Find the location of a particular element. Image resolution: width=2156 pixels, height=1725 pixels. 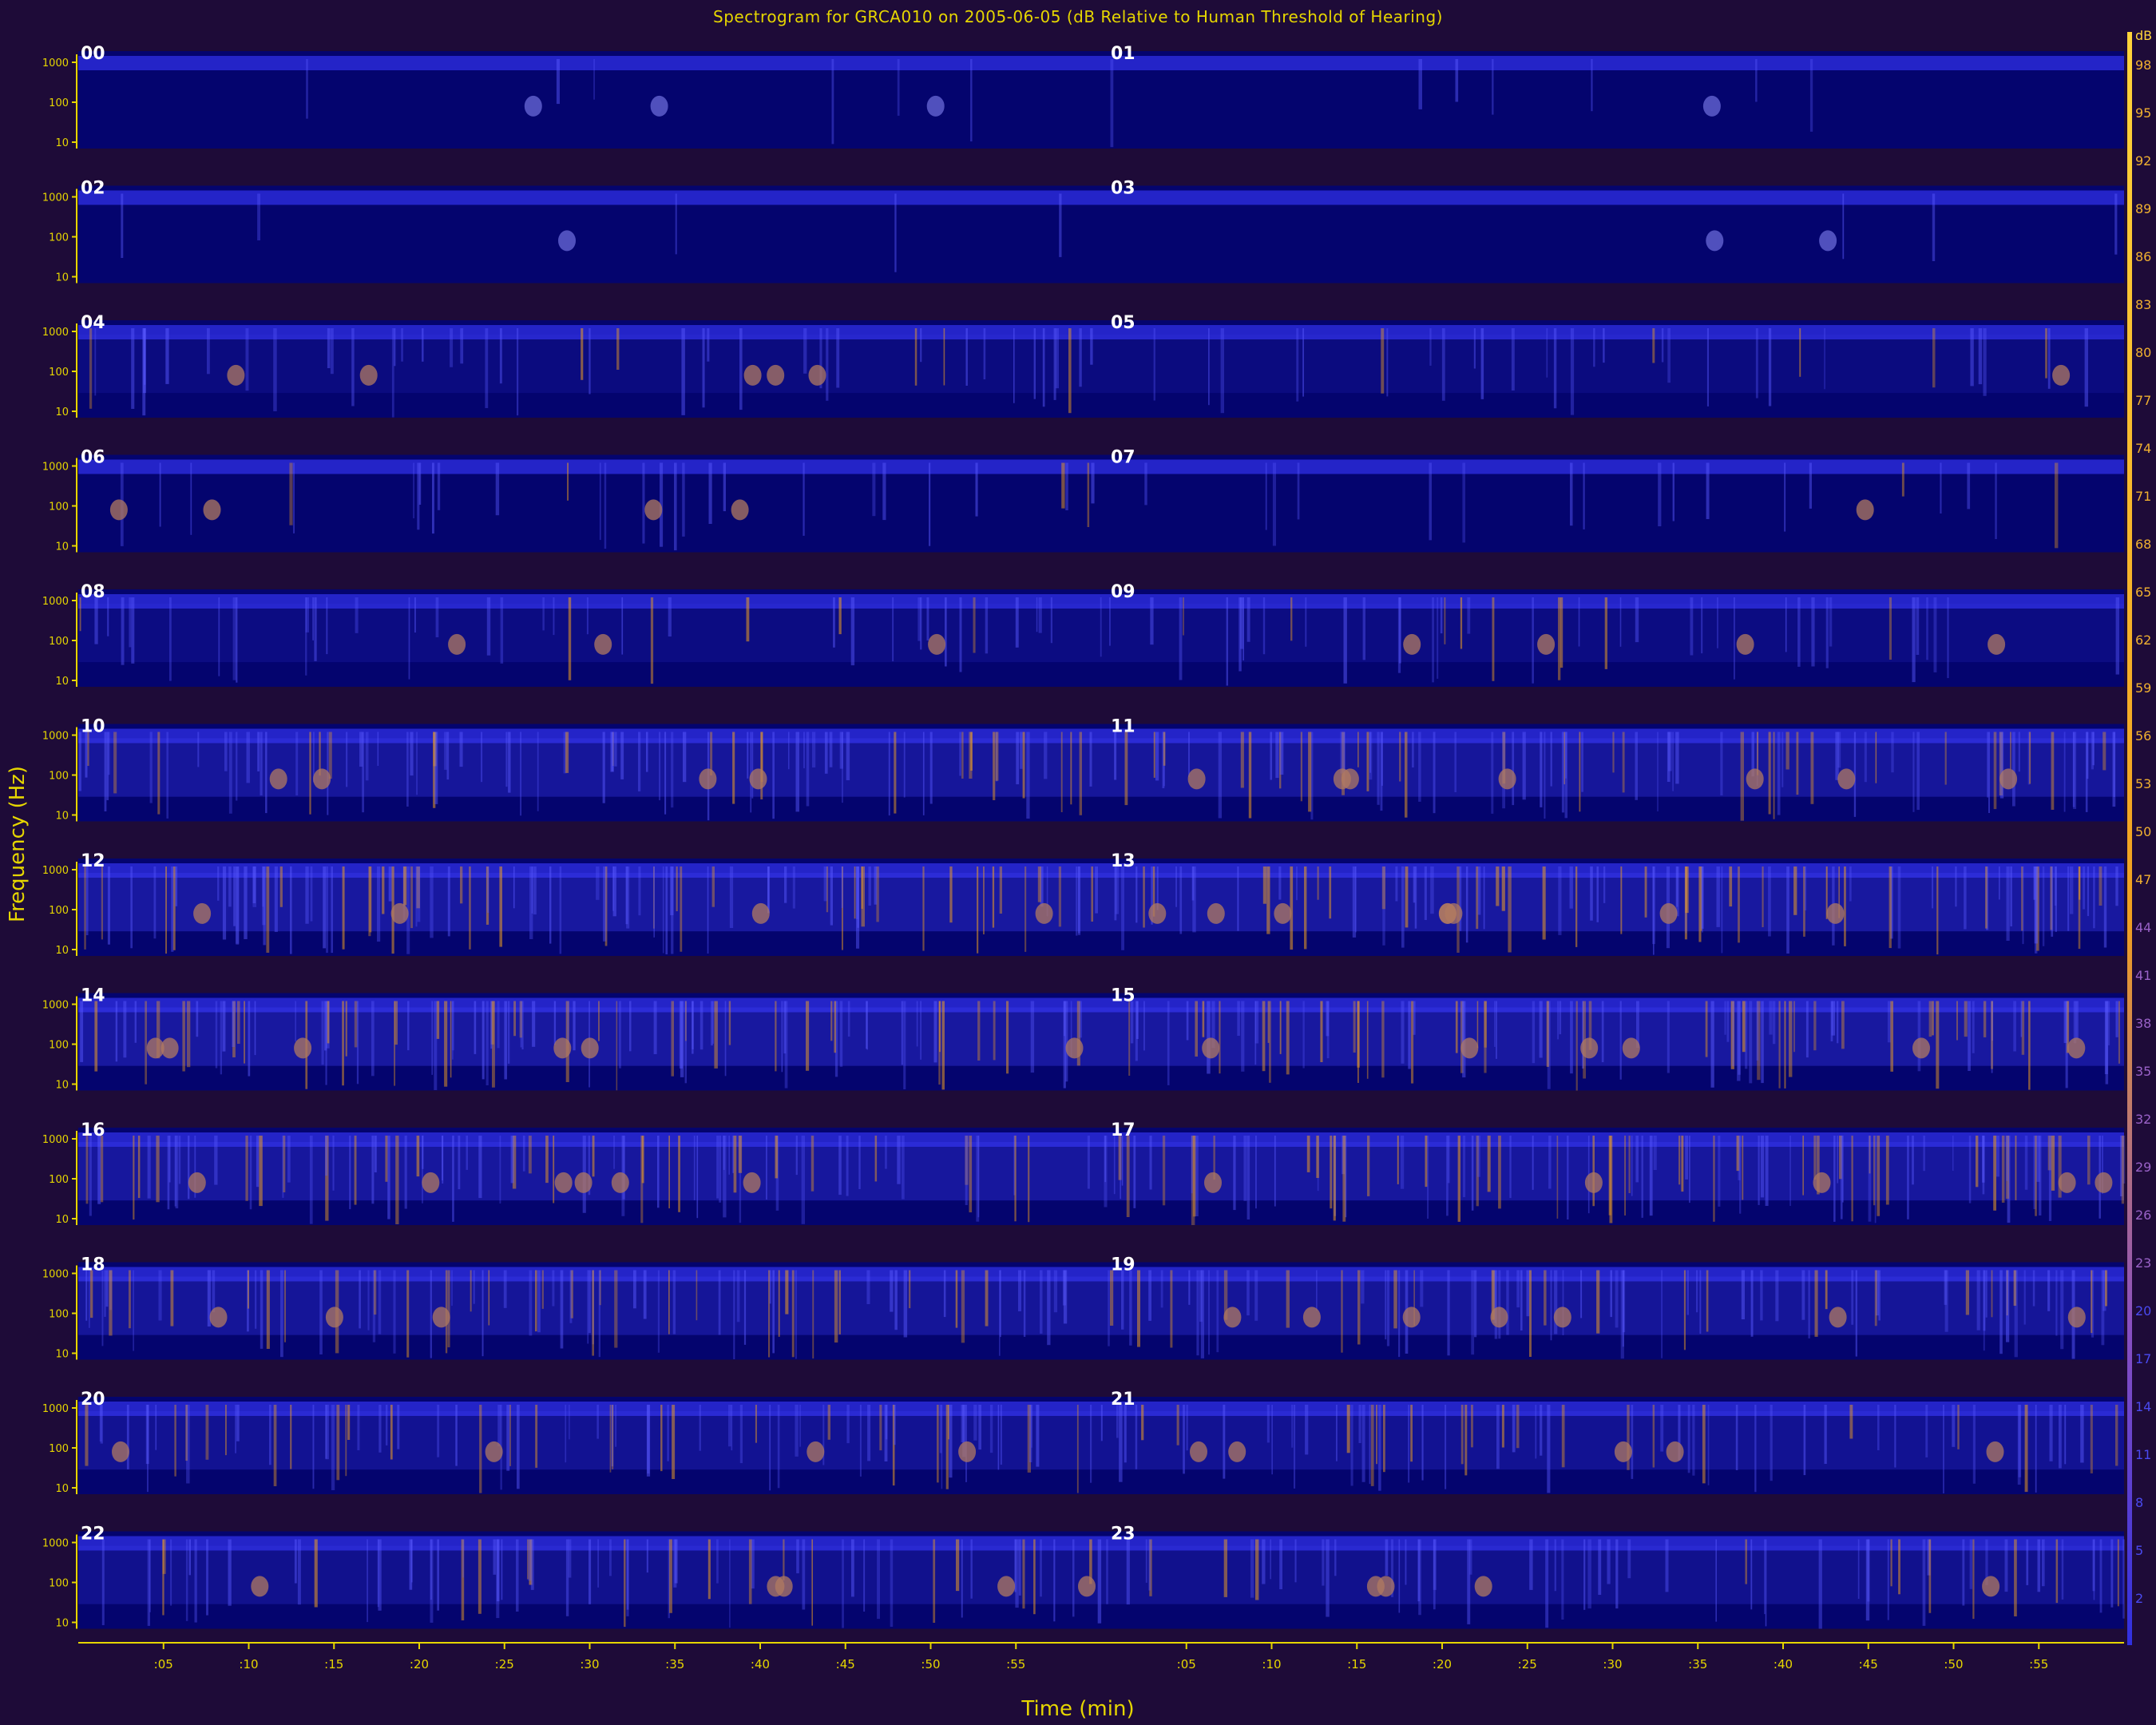

y-tick-label: 100 is located at coordinates (59, 1449).